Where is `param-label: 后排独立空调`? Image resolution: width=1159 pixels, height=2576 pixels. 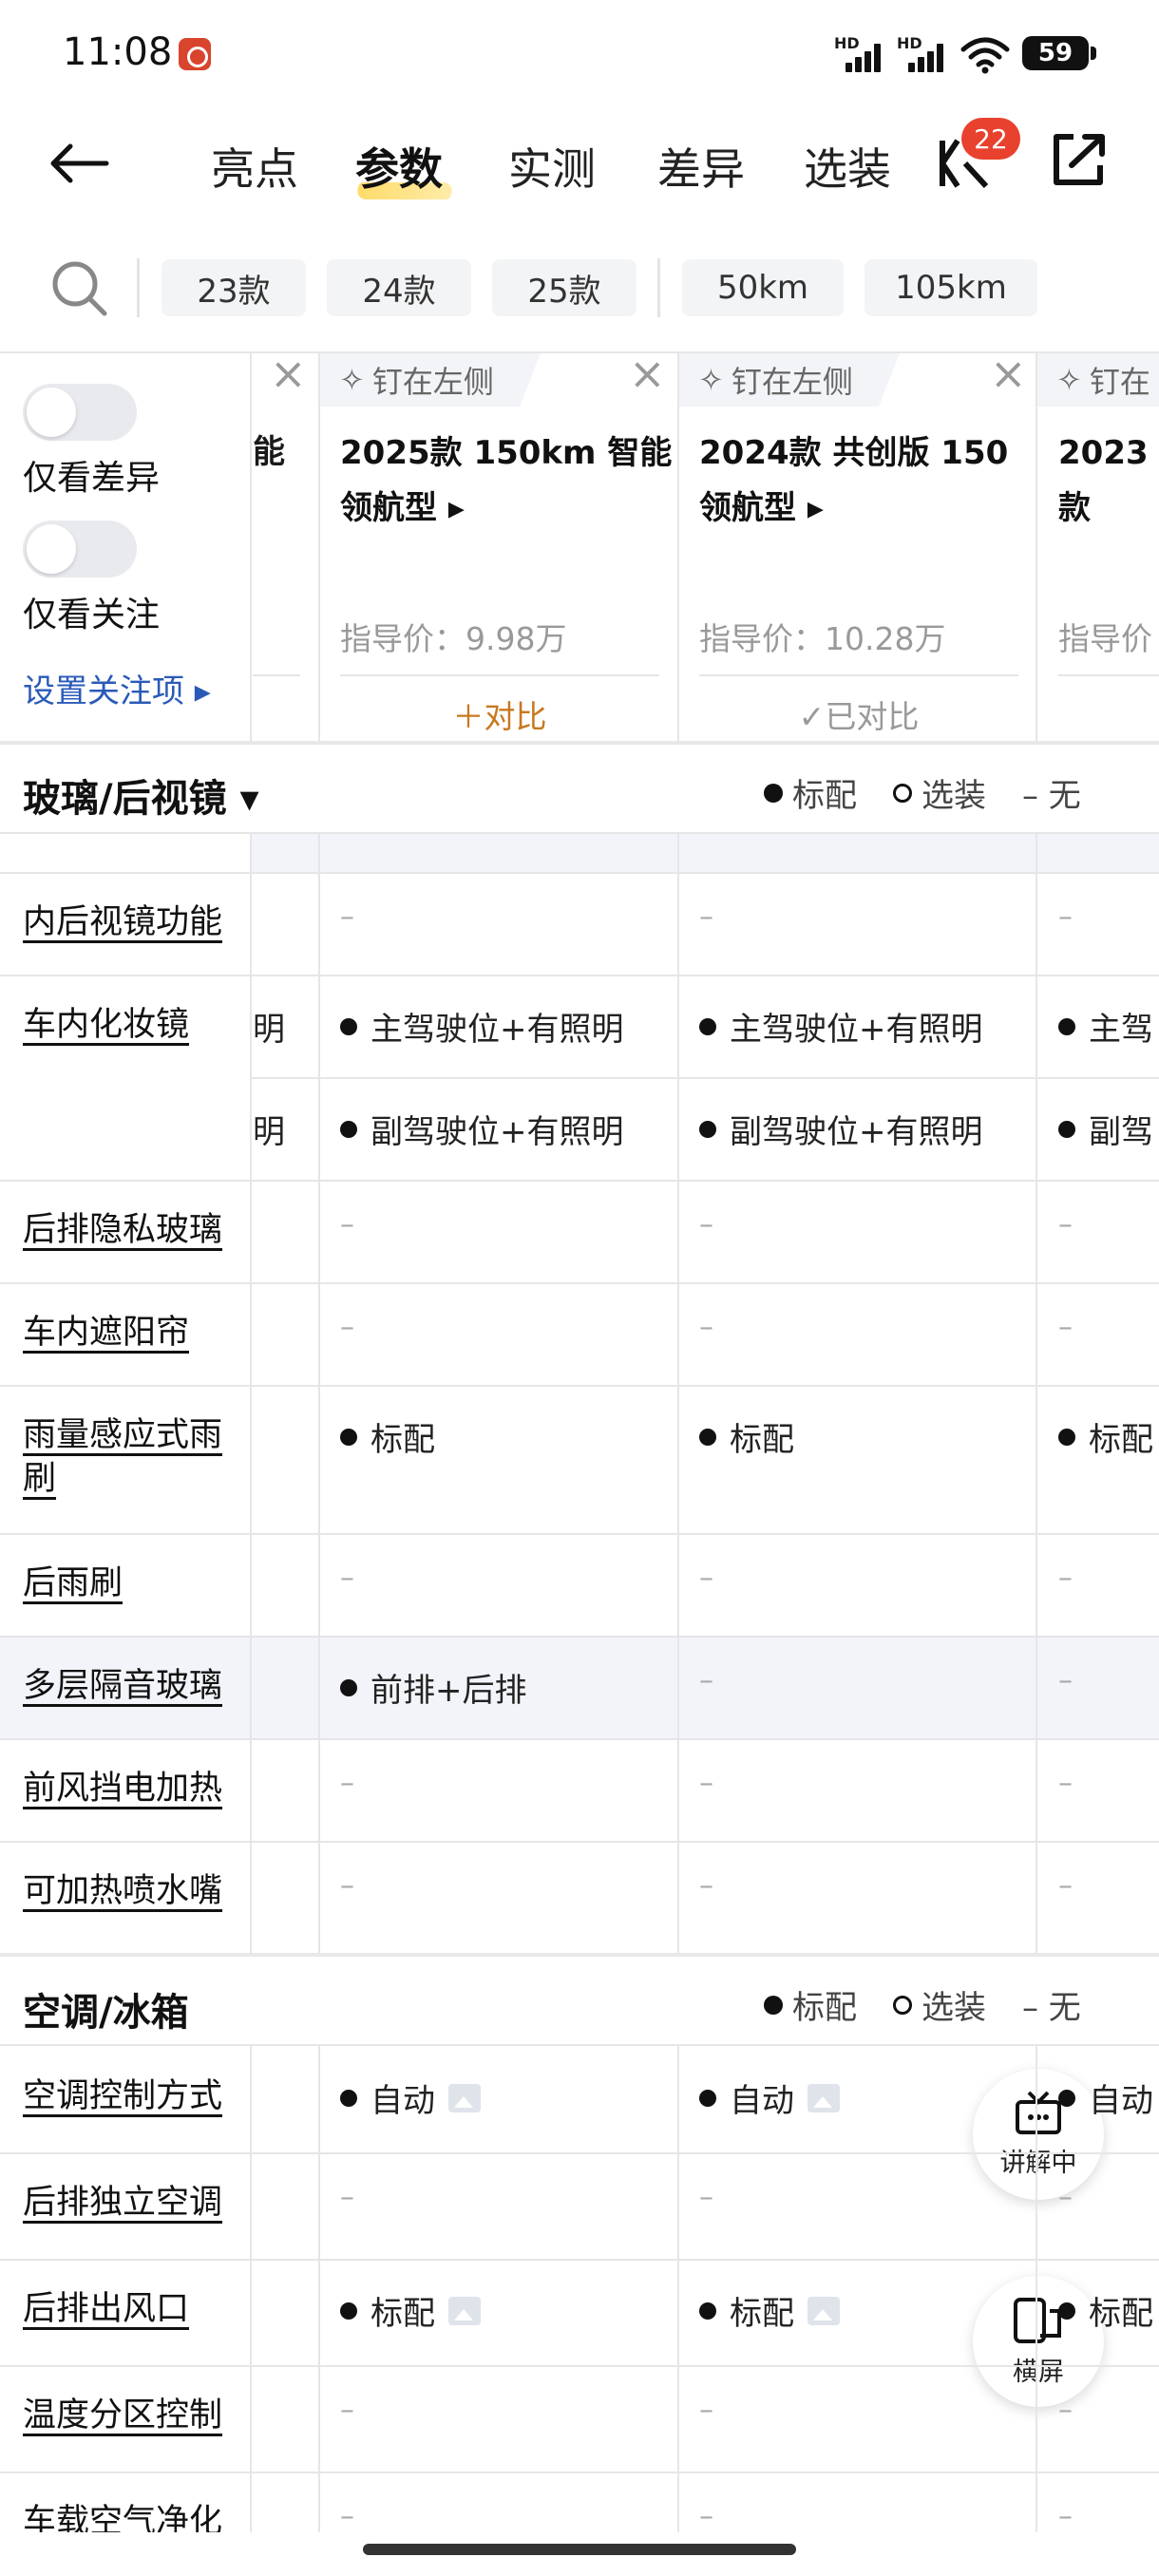
param-label: 后排独立空调 is located at coordinates (122, 2203).